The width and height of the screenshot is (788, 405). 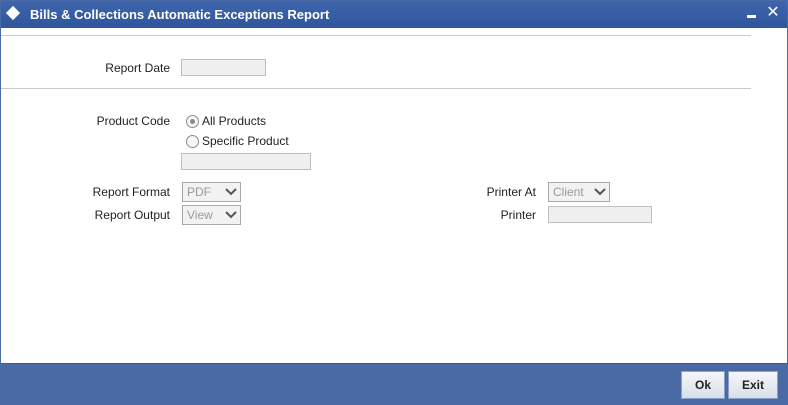 What do you see at coordinates (518, 215) in the screenshot?
I see `printer-label: Printer` at bounding box center [518, 215].